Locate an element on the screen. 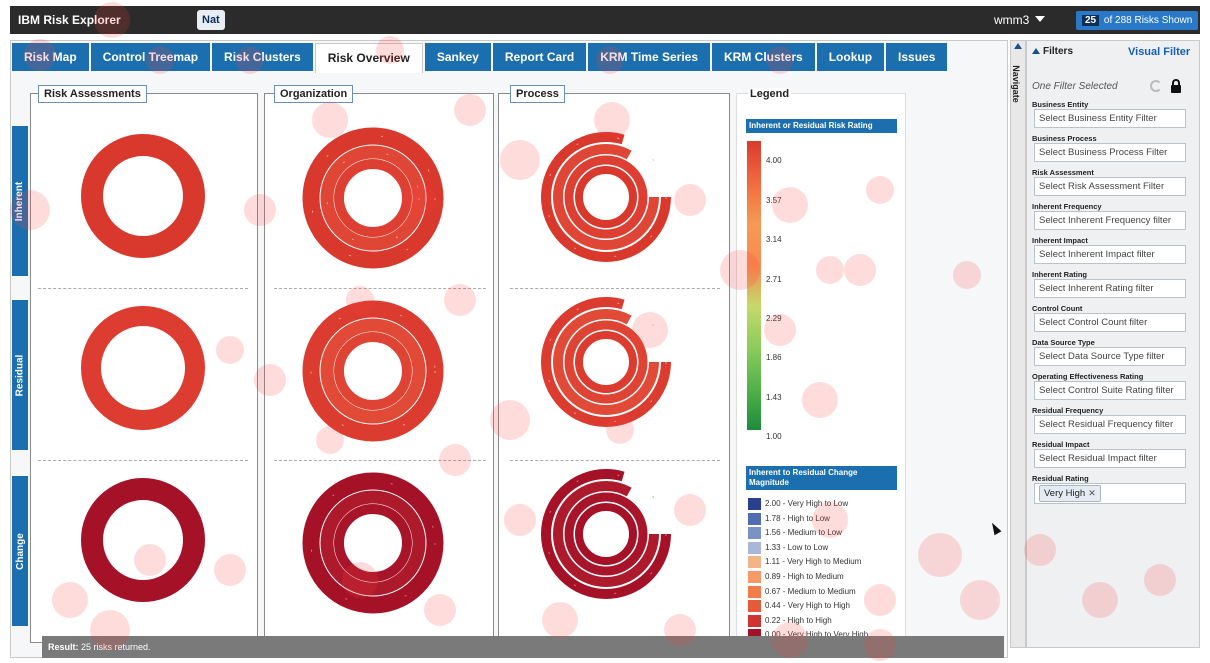 This screenshot has width=1210, height=663. inherent-impact-filter: Select Inherent Impact filter is located at coordinates (1110, 254).